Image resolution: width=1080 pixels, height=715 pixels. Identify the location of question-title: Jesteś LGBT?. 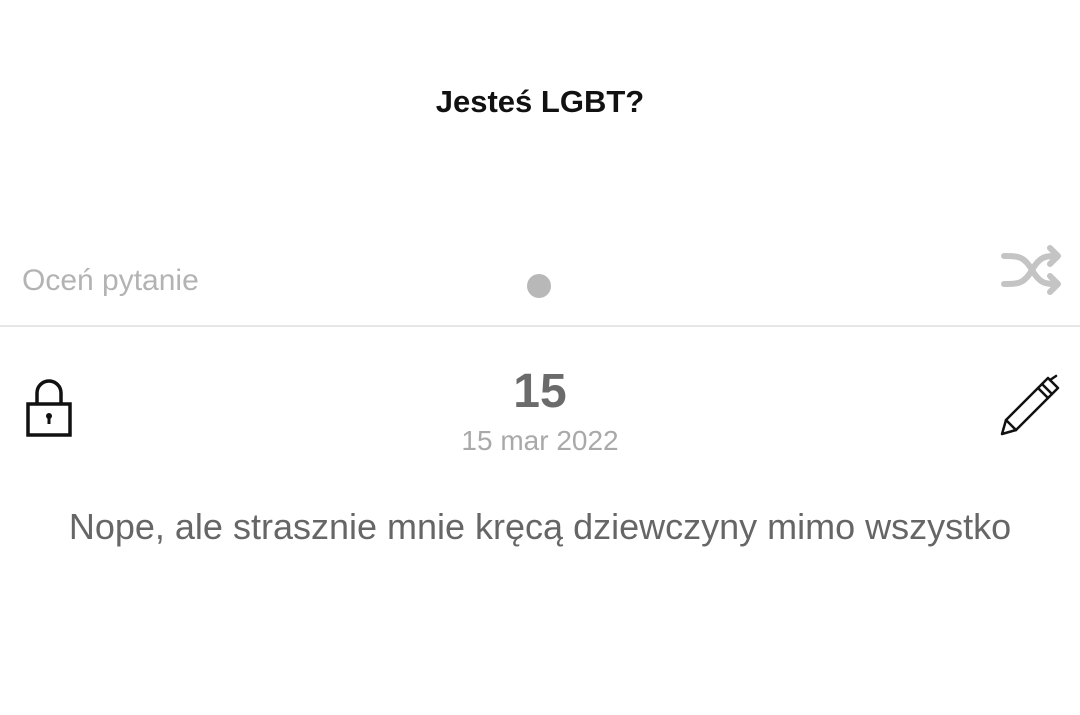
(540, 101).